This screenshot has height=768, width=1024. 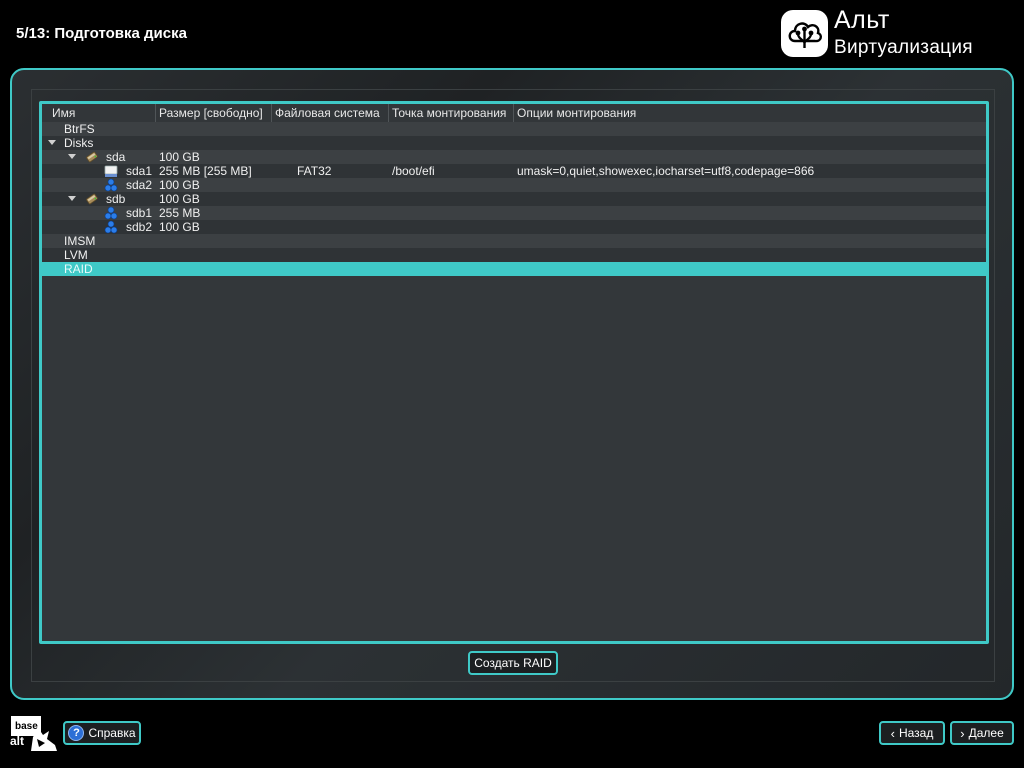 I want to click on row-name: sdb2, so click(x=139, y=227).